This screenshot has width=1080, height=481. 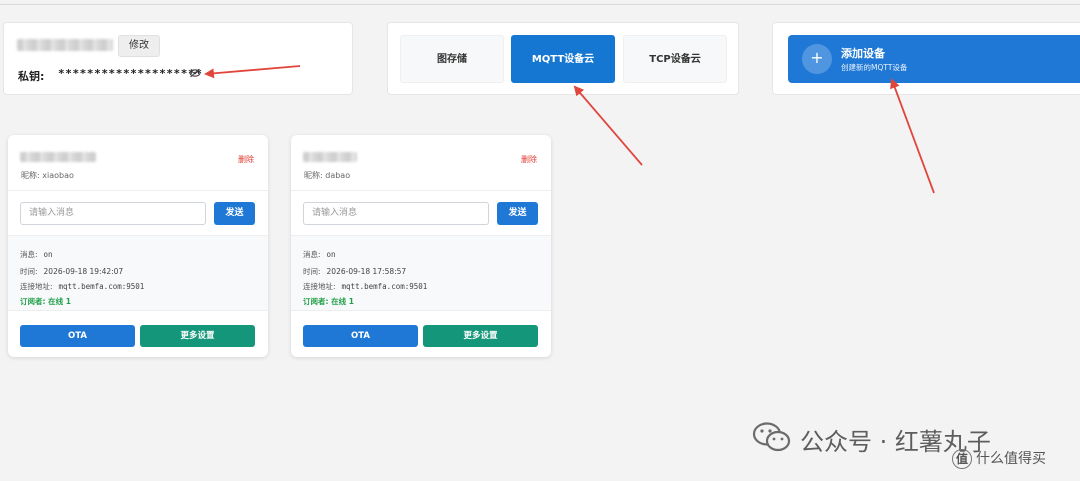 What do you see at coordinates (771, 437) in the screenshot?
I see `wechat-logo-icon` at bounding box center [771, 437].